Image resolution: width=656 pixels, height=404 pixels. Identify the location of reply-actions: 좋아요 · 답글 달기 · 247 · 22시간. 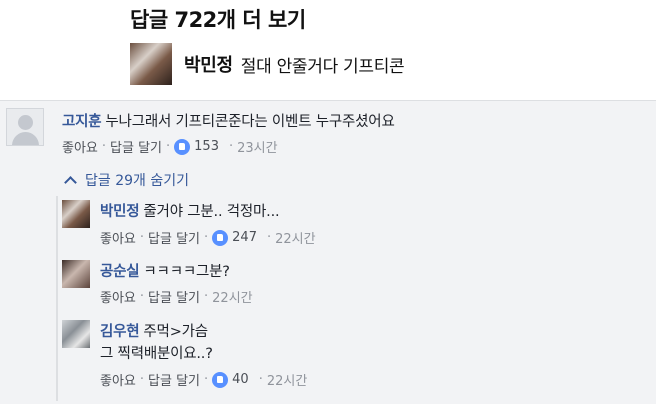
(208, 237).